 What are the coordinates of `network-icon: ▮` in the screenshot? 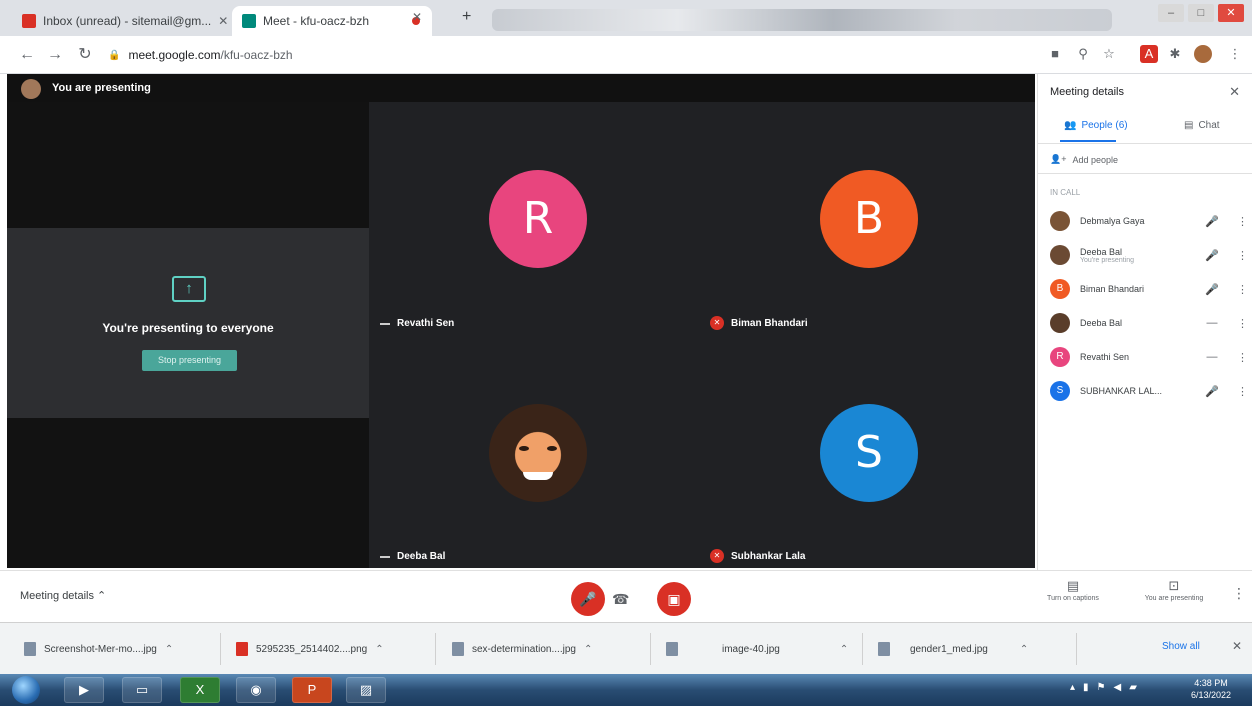 It's located at (1086, 687).